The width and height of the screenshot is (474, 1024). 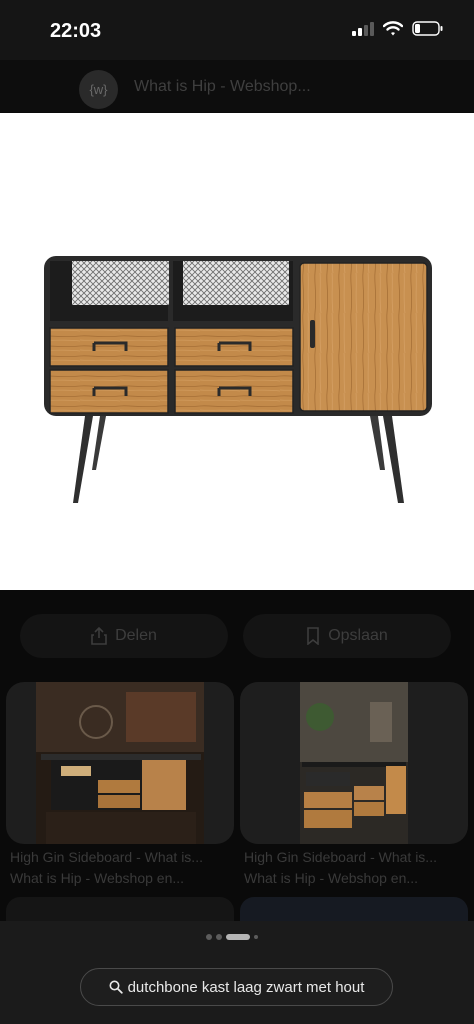 I want to click on status-icons, so click(x=398, y=28).